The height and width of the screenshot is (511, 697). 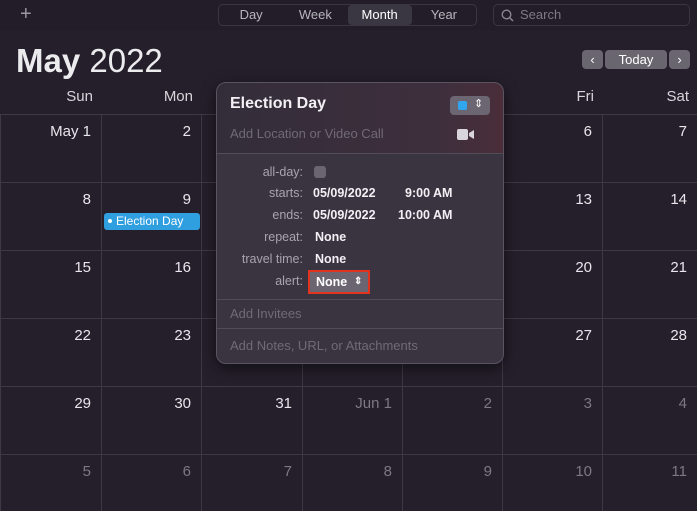 What do you see at coordinates (592, 59) in the screenshot?
I see `prev-month-button: ‹` at bounding box center [592, 59].